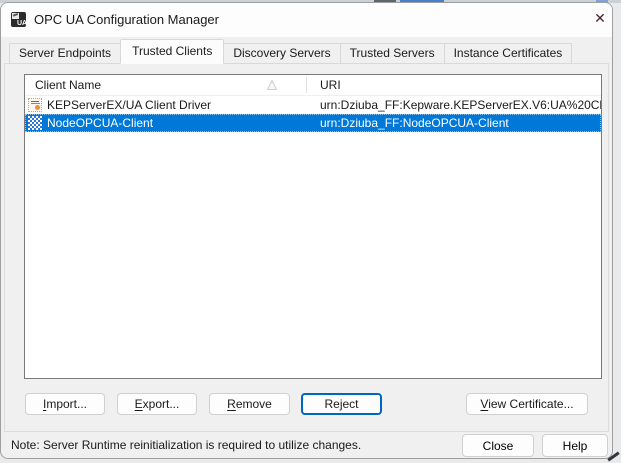 The image size is (621, 463). What do you see at coordinates (65, 53) in the screenshot?
I see `tab-server-endpoints: Server Endpoints` at bounding box center [65, 53].